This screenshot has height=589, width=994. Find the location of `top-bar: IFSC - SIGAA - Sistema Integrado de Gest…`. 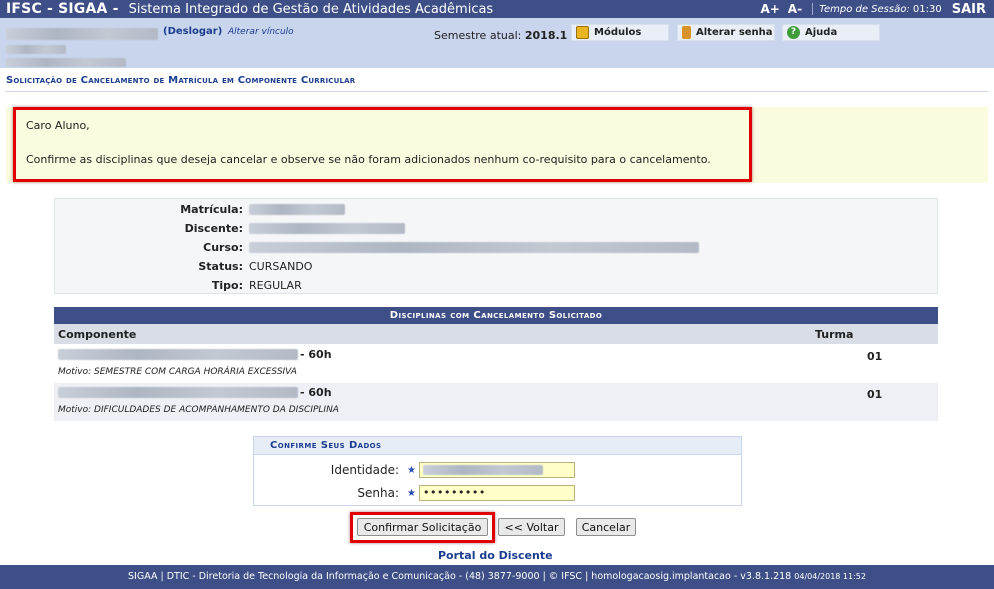

top-bar: IFSC - SIGAA - Sistema Integrado de Gest… is located at coordinates (497, 9).